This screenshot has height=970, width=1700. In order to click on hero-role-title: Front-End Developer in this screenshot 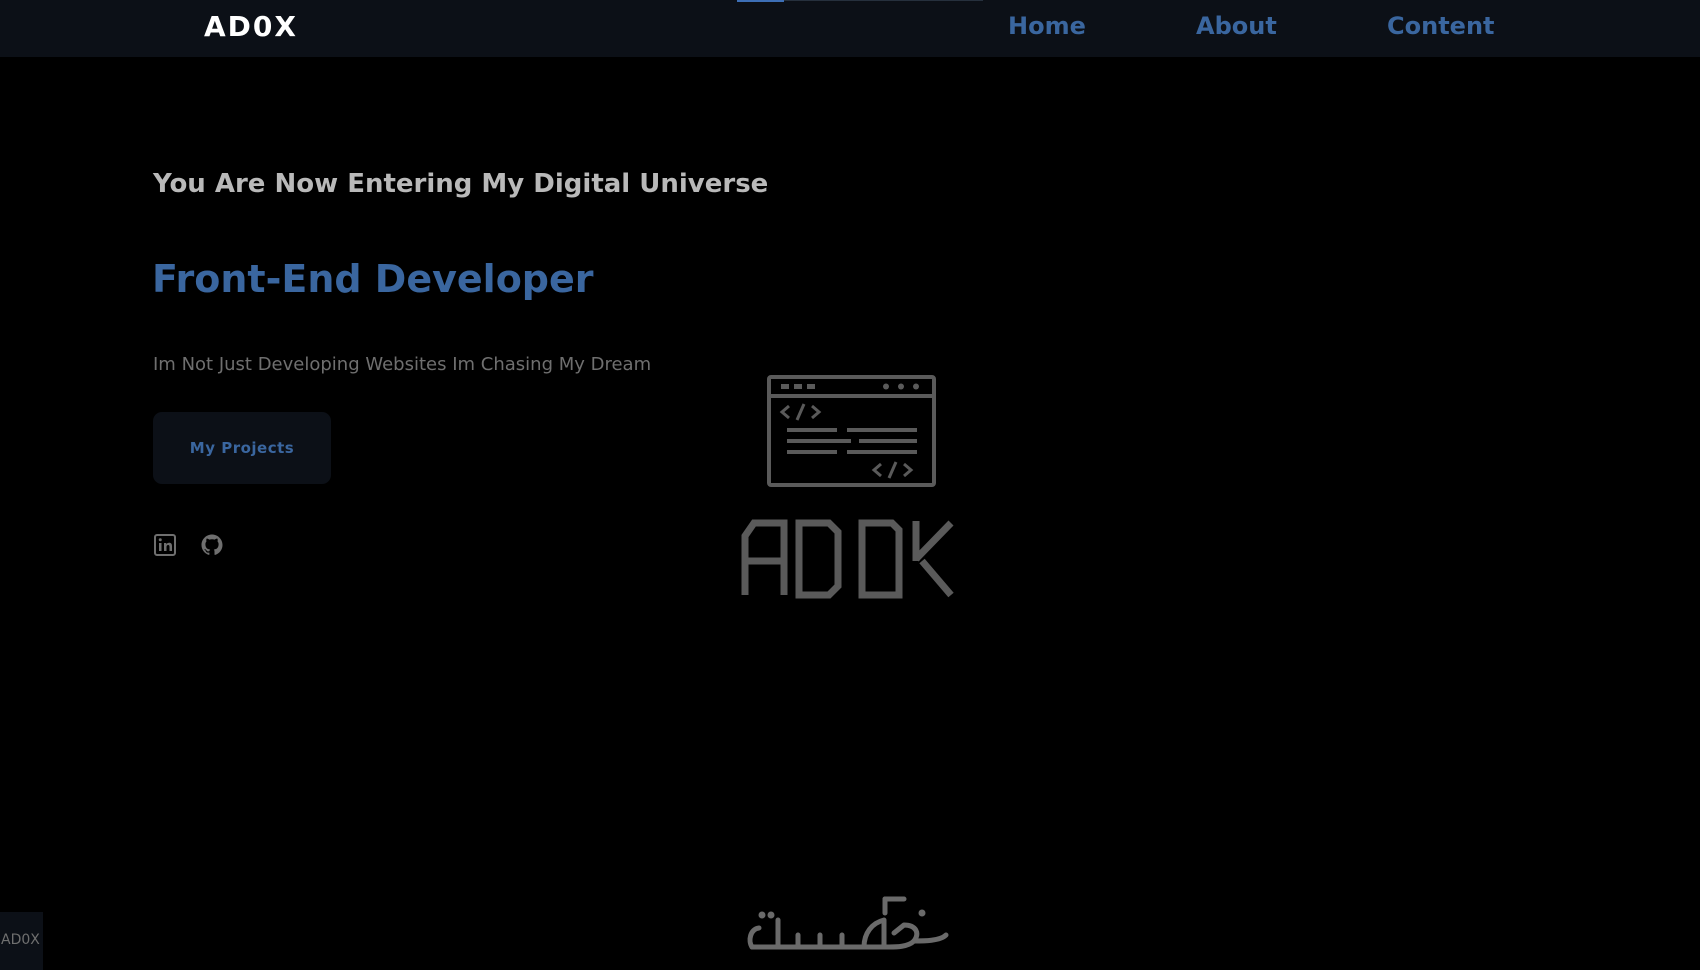, I will do `click(373, 279)`.